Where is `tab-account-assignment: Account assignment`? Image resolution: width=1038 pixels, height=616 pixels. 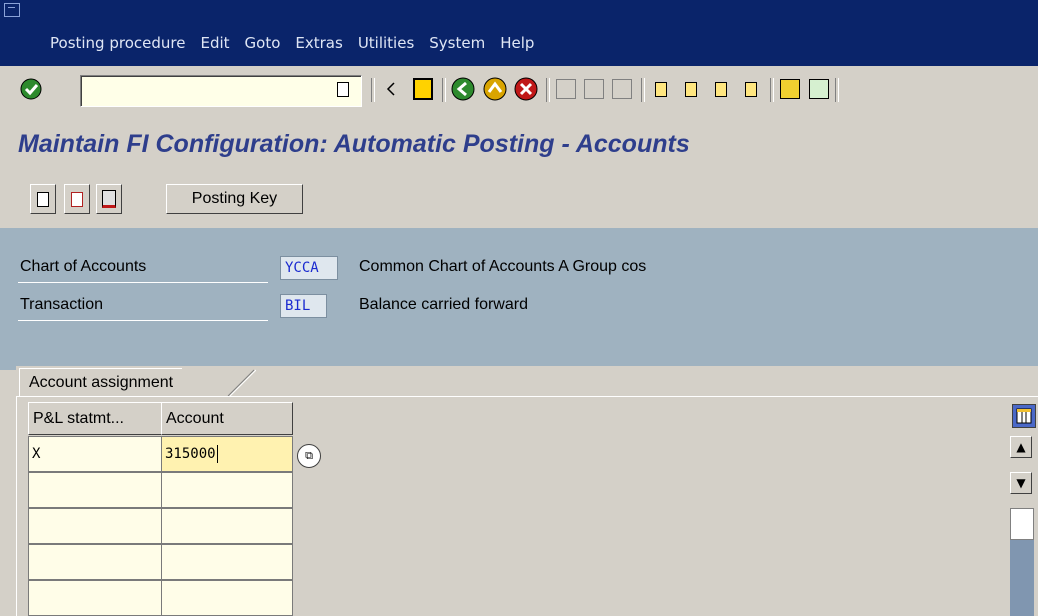 tab-account-assignment: Account assignment is located at coordinates (101, 382).